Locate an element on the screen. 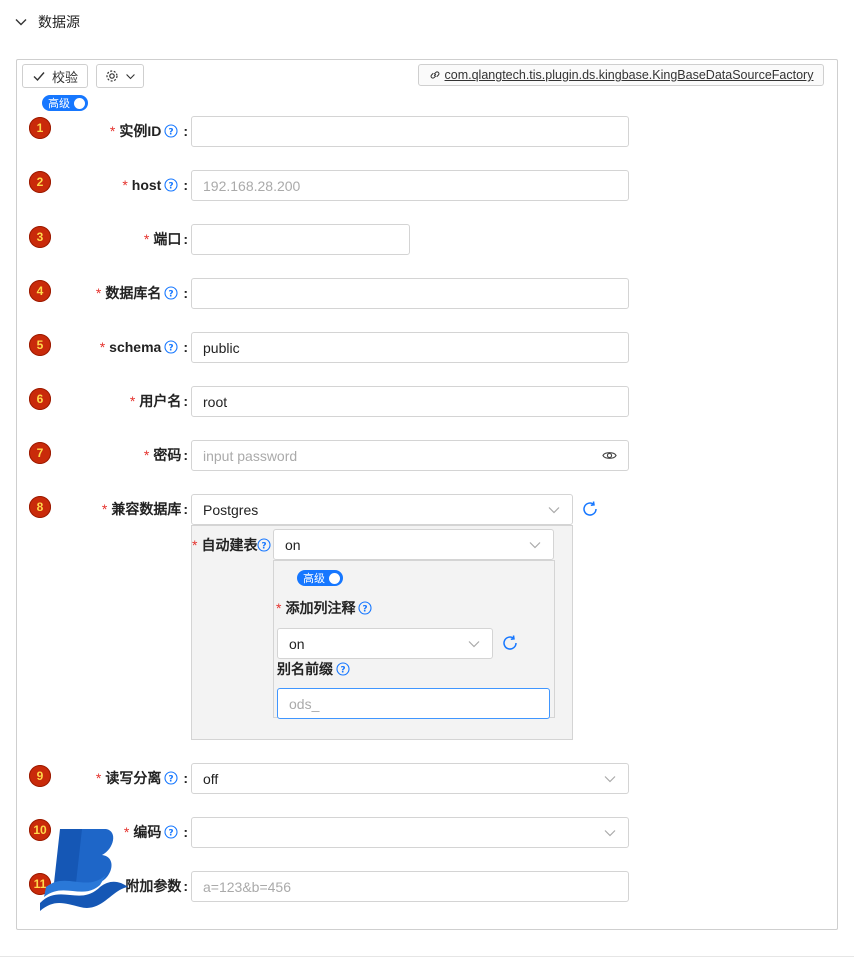  database-name-input is located at coordinates (410, 293).